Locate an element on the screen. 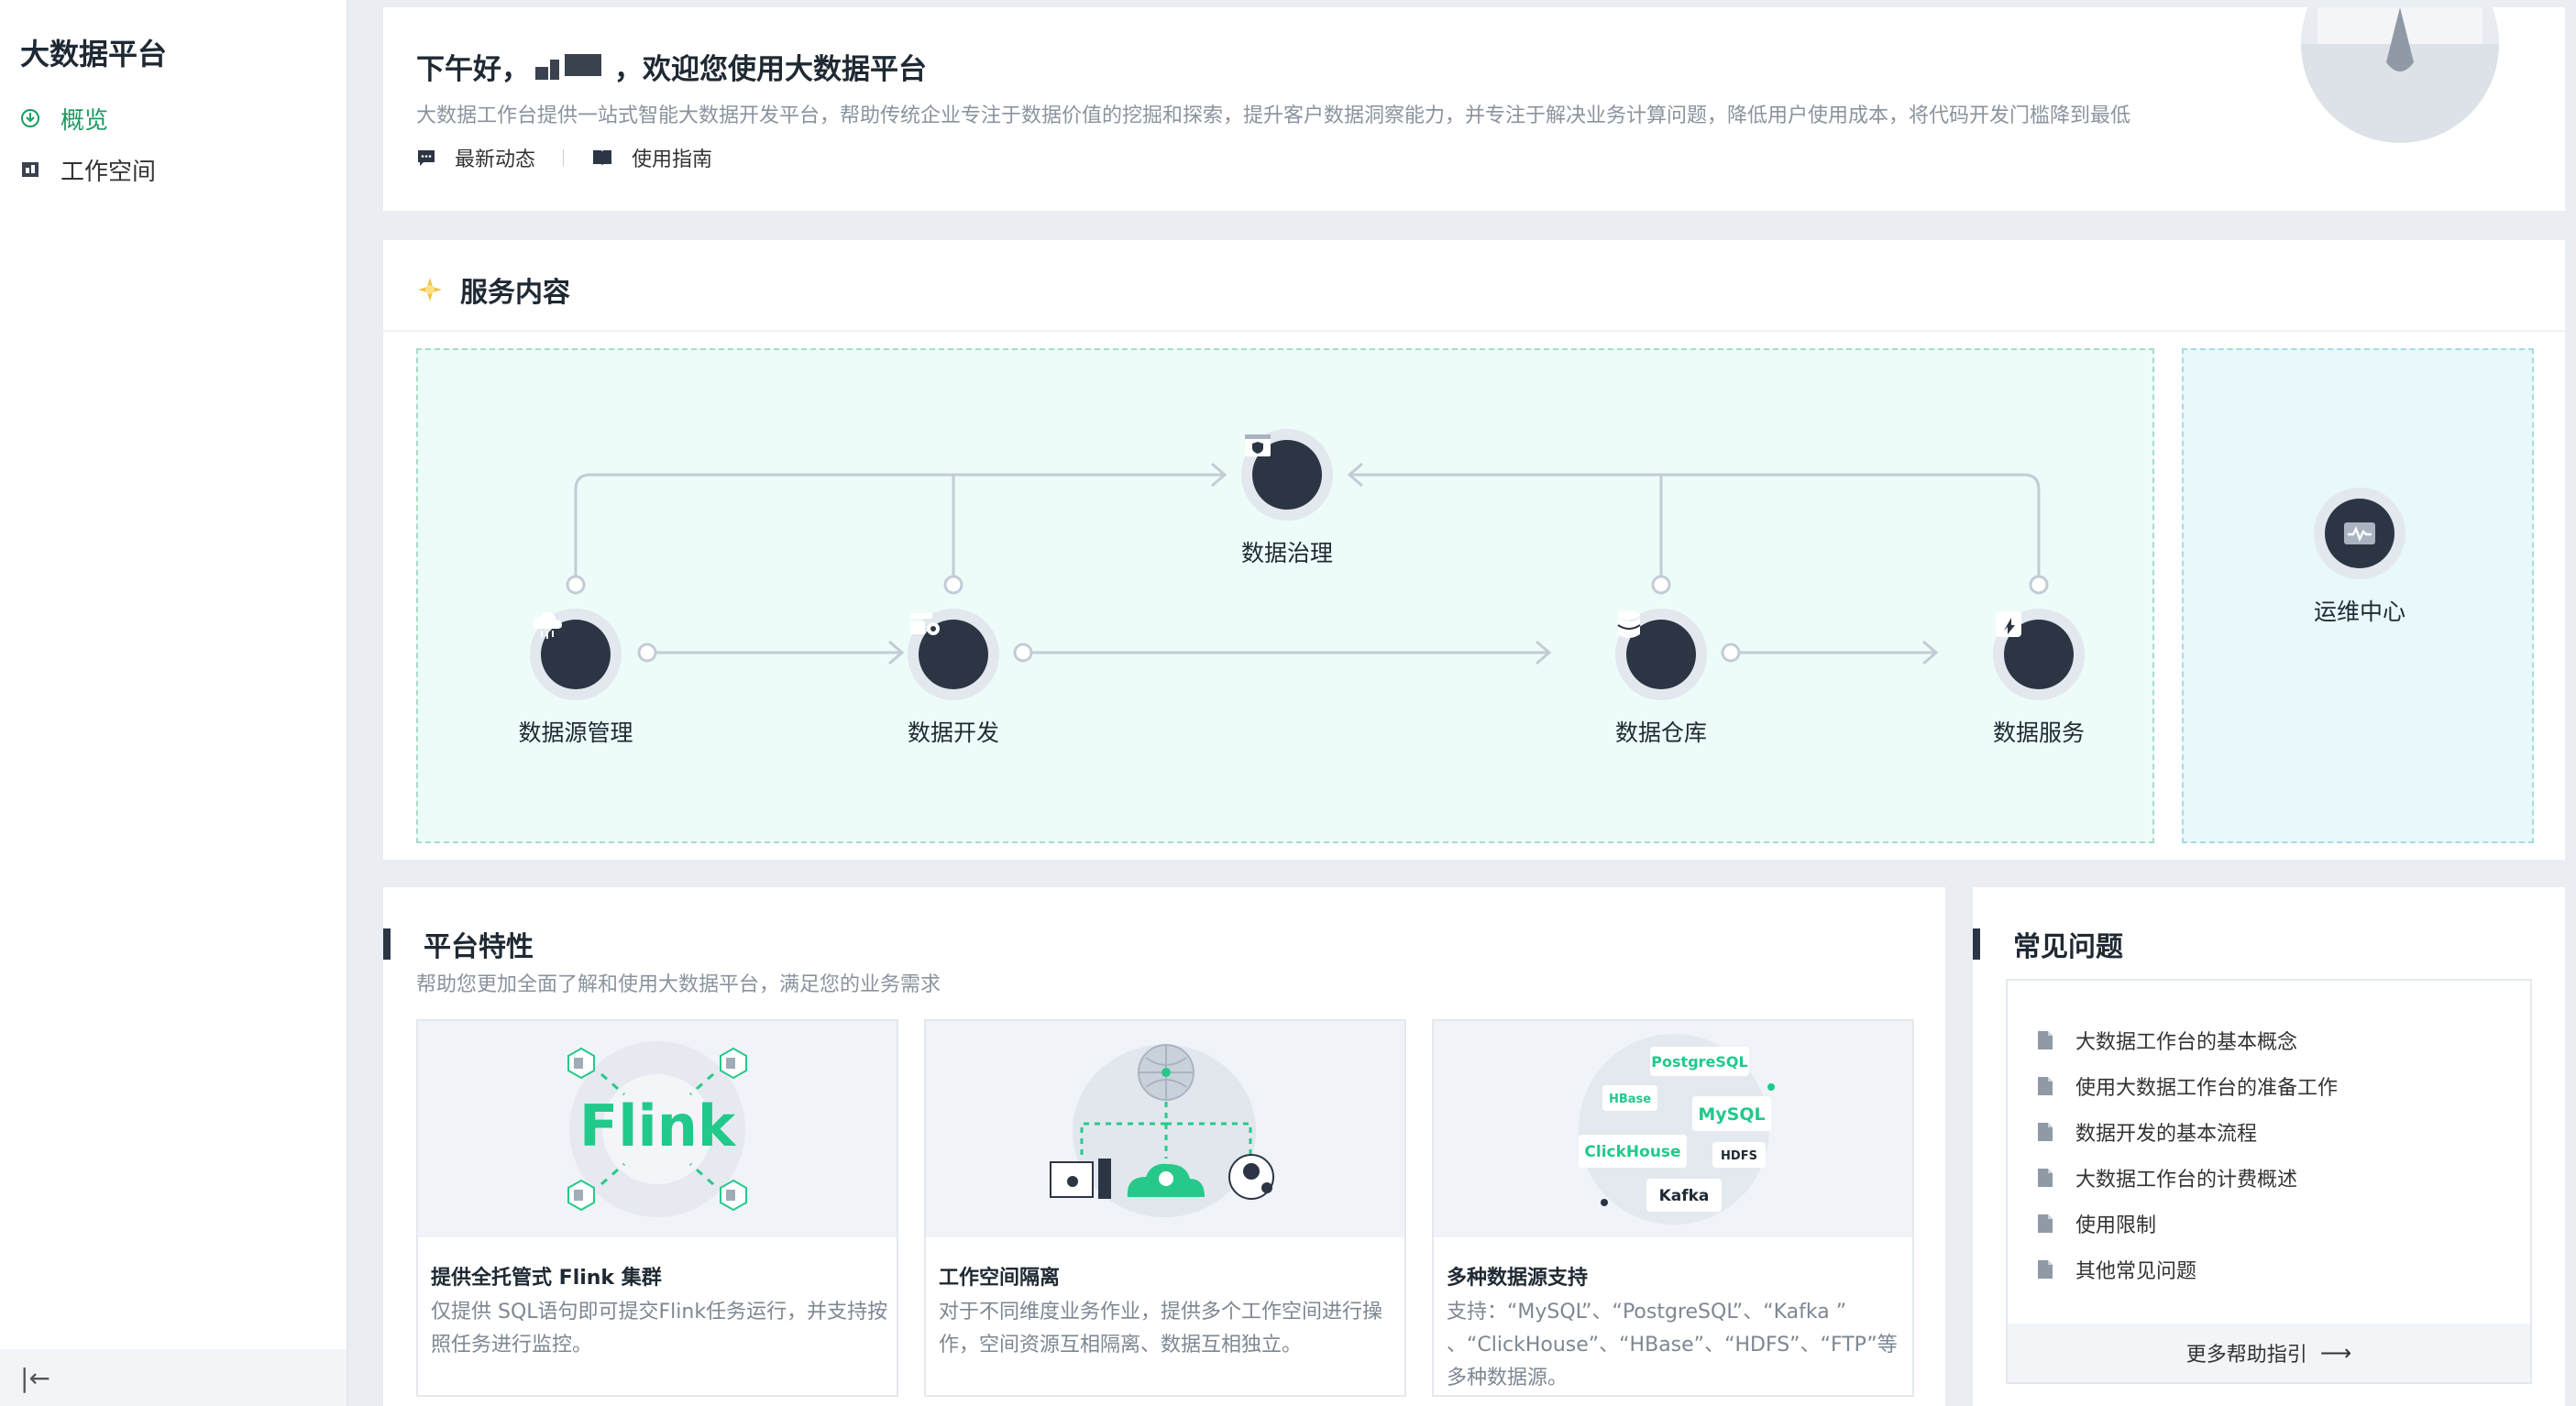 The image size is (2576, 1406). features-subtitle: 帮助您更加全面了解和使用大数据平台，满足您的业务需求 is located at coordinates (679, 984).